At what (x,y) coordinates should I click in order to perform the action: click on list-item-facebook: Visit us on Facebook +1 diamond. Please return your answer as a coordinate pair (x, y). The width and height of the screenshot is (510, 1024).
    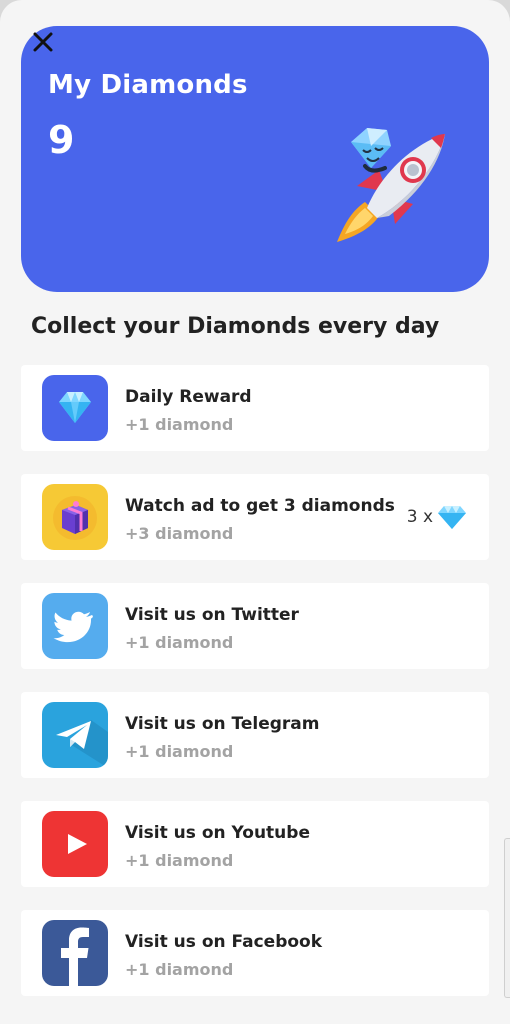
    Looking at the image, I should click on (255, 953).